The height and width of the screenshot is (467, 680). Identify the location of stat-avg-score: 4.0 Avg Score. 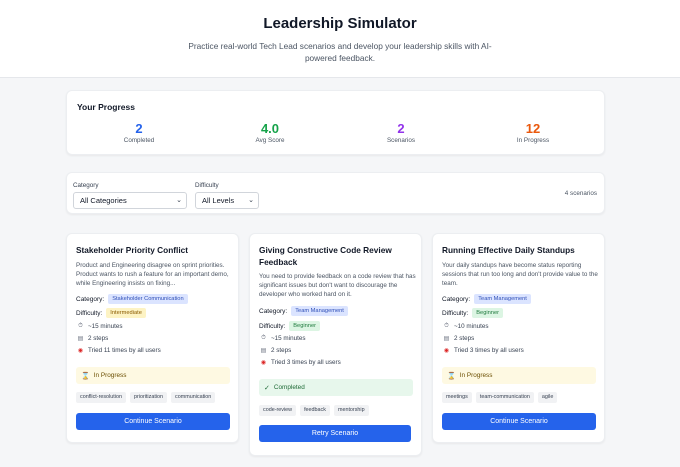
(270, 133).